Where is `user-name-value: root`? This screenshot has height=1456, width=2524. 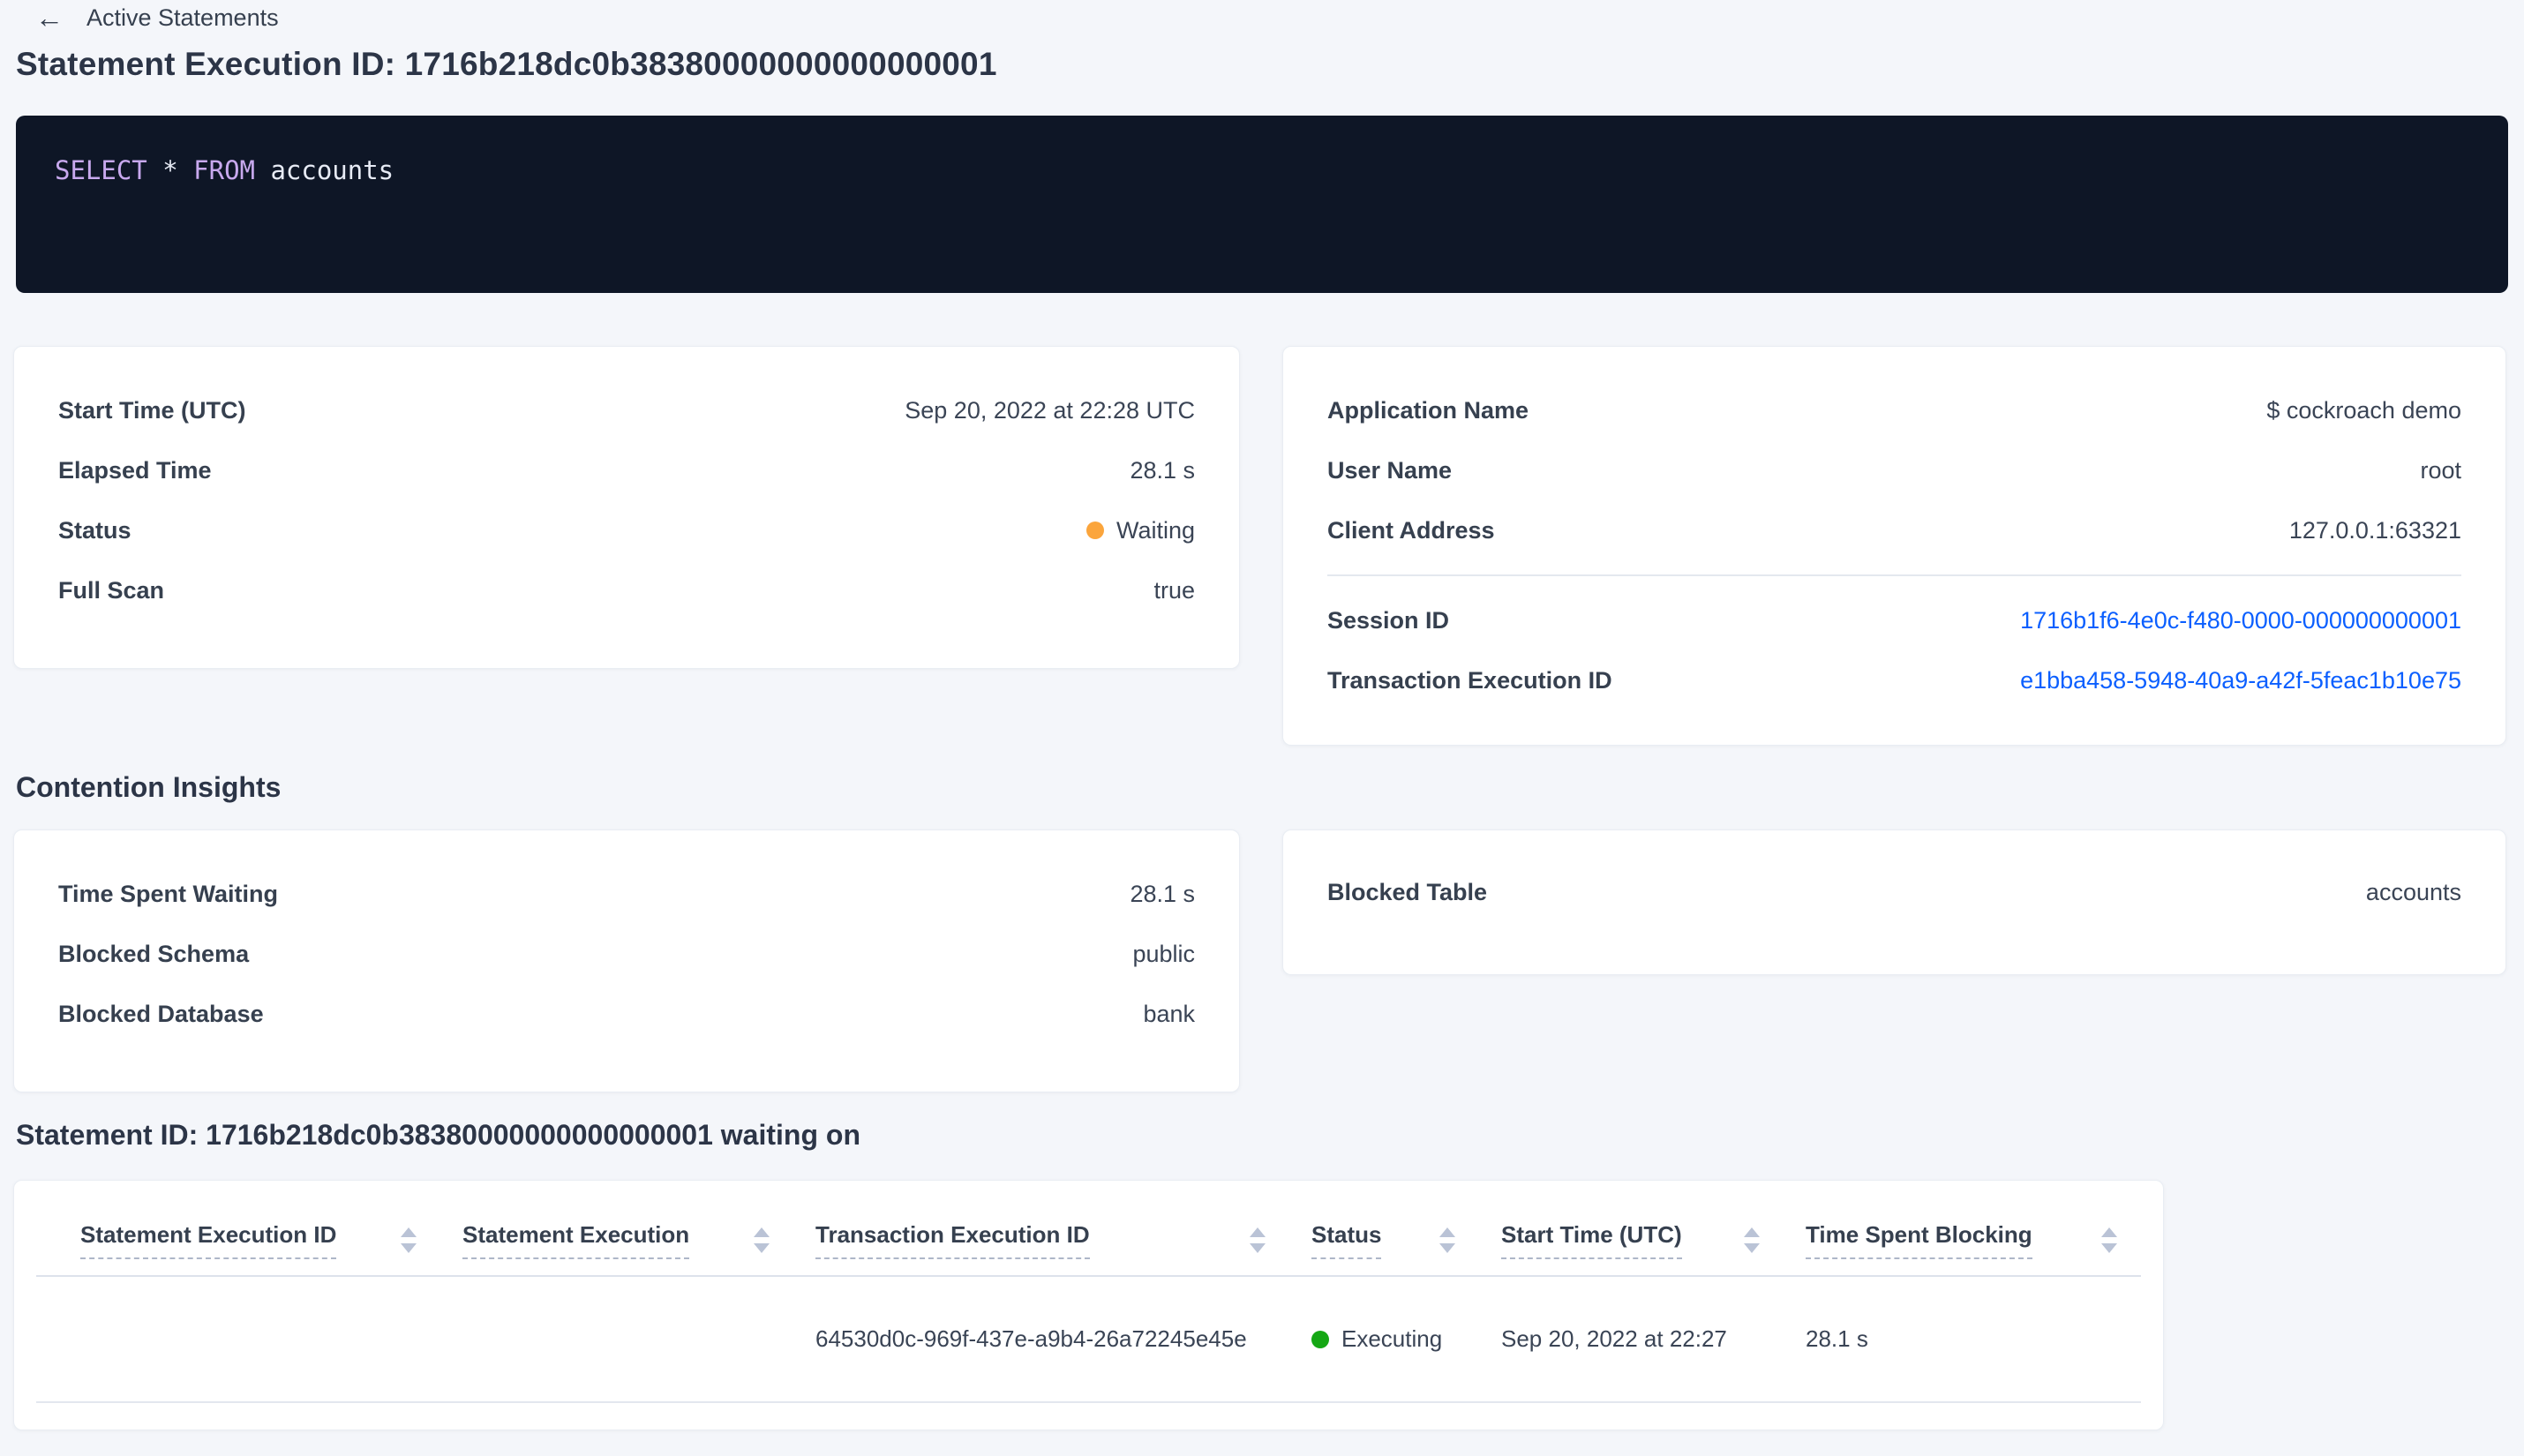 user-name-value: root is located at coordinates (2440, 470).